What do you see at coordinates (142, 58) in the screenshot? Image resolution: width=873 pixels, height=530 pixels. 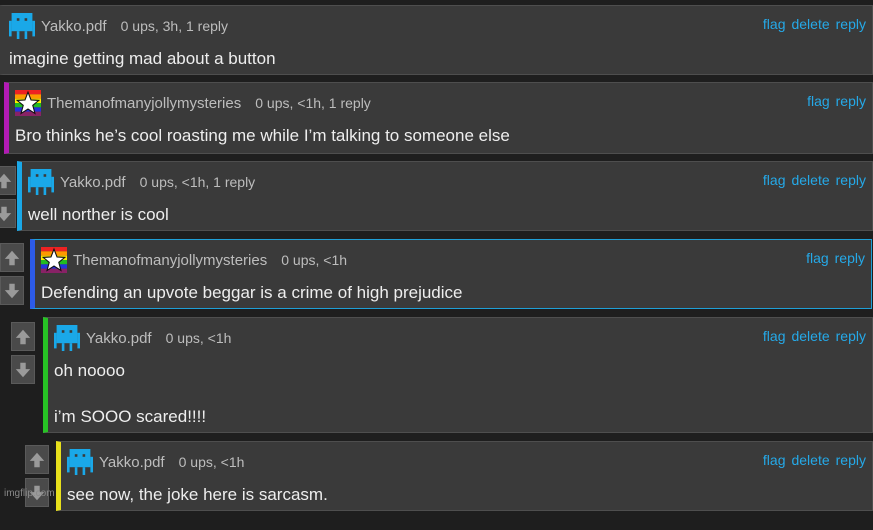 I see `comment-text: imagine getting mad about a button` at bounding box center [142, 58].